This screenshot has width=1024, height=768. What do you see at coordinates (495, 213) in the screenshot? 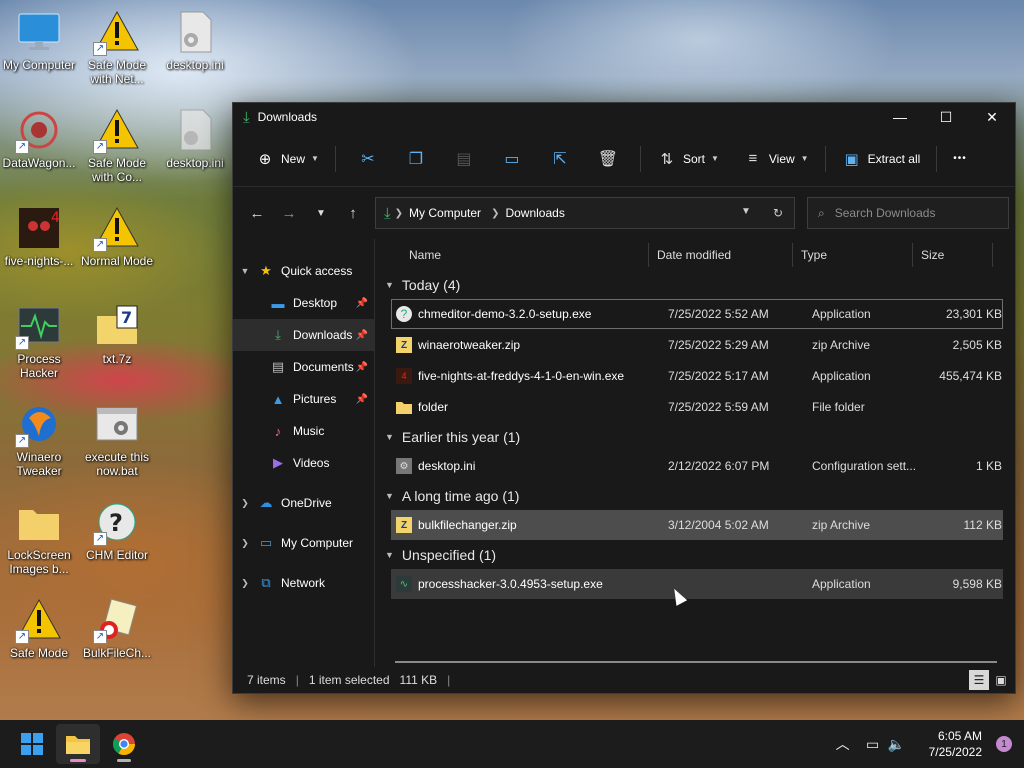
I see `chevron-right-icon: ❯` at bounding box center [495, 213].